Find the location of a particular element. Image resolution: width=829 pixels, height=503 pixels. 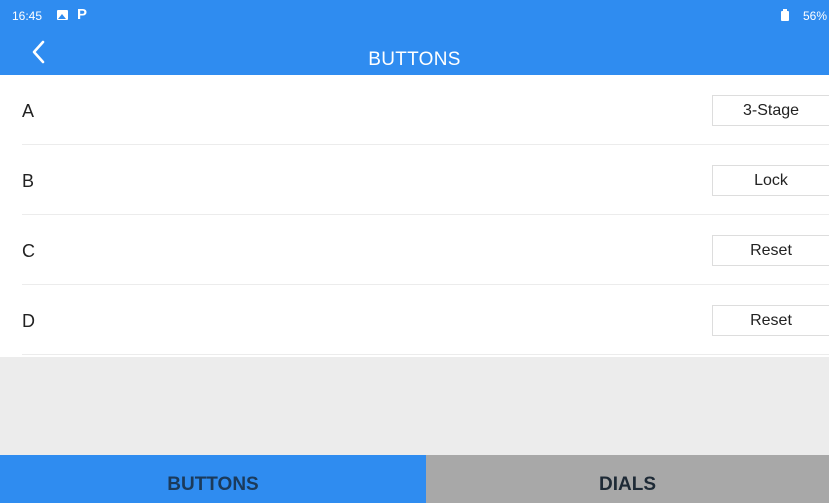

bottom-tab-bar: BUTTONS DIALS is located at coordinates (414, 479).